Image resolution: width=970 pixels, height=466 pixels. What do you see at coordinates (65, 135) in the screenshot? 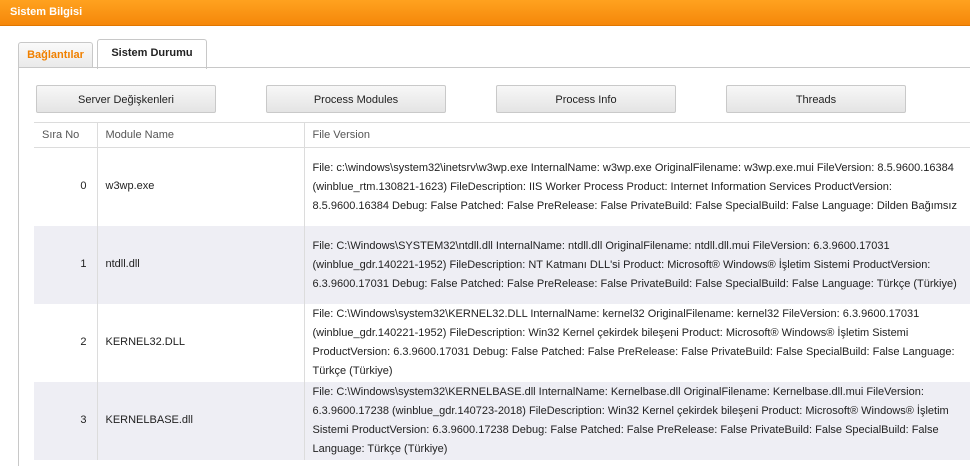
I see `column-header-index: Sıra No` at bounding box center [65, 135].